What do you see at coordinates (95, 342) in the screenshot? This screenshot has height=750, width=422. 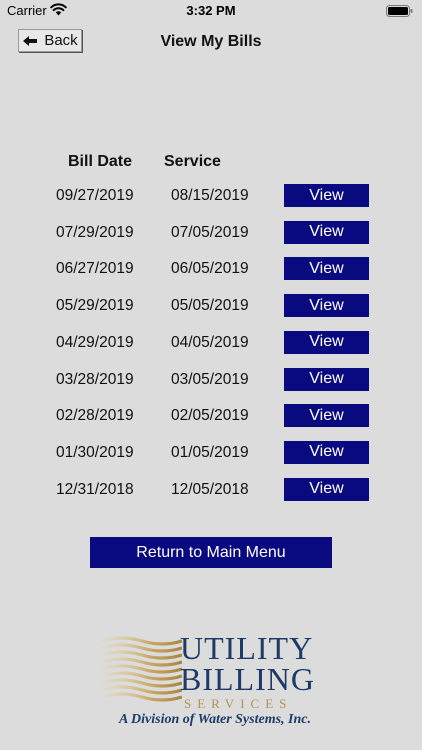 I see `bill-date-cell: 04/29/2019` at bounding box center [95, 342].